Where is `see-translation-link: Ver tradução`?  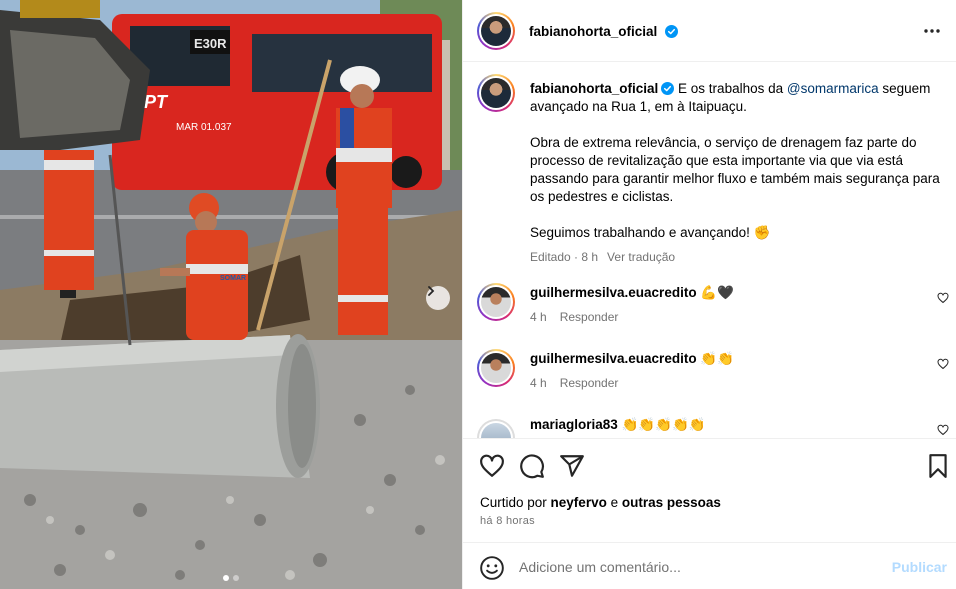
see-translation-link: Ver tradução is located at coordinates (641, 257).